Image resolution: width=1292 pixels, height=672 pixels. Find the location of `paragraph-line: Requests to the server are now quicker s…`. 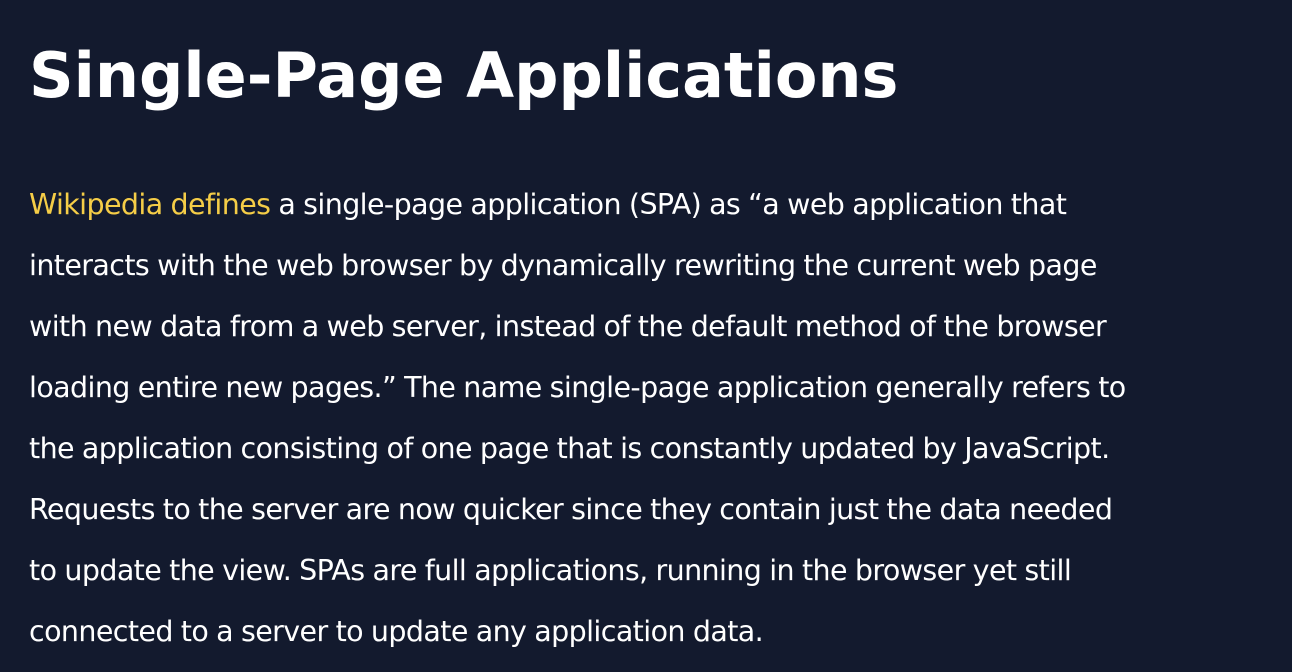

paragraph-line: Requests to the server are now quicker s… is located at coordinates (571, 509).